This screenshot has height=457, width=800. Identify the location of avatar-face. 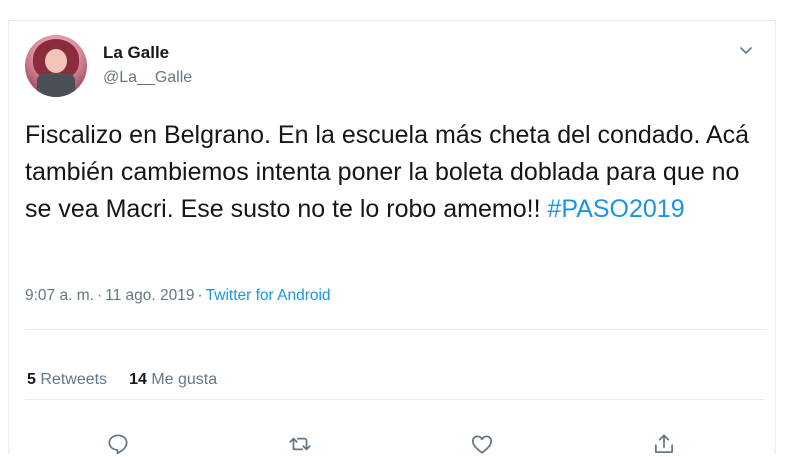
(56, 61).